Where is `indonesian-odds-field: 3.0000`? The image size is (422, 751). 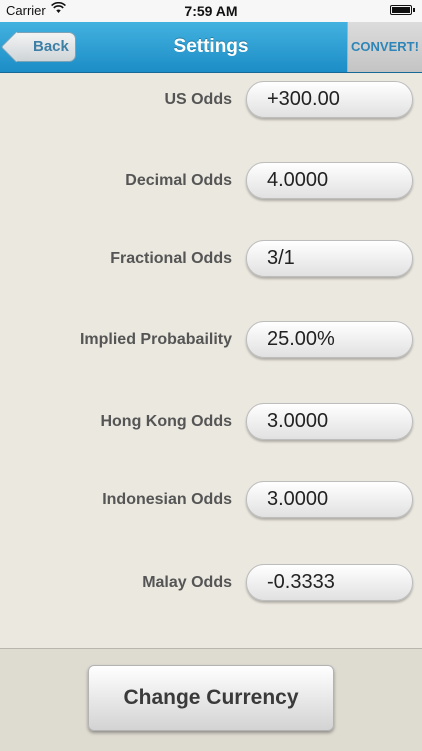
indonesian-odds-field: 3.0000 is located at coordinates (329, 499).